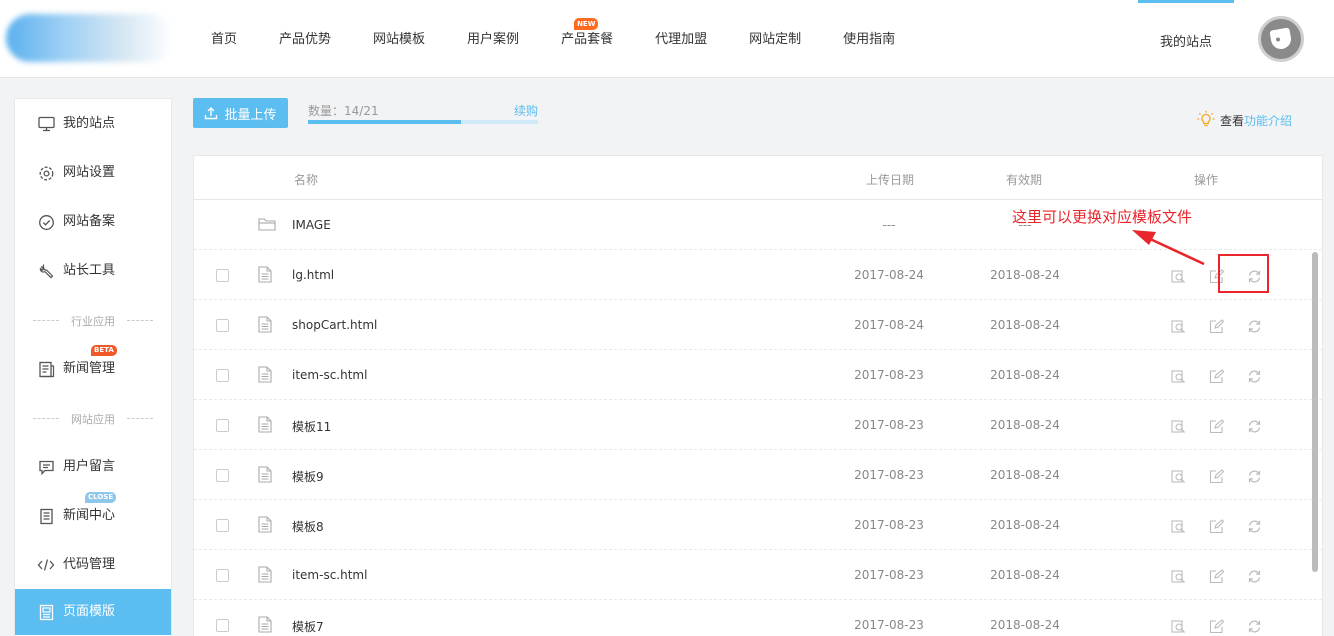 This screenshot has height=636, width=1334. Describe the element at coordinates (681, 39) in the screenshot. I see `nav-agency: 代理加盟` at that location.